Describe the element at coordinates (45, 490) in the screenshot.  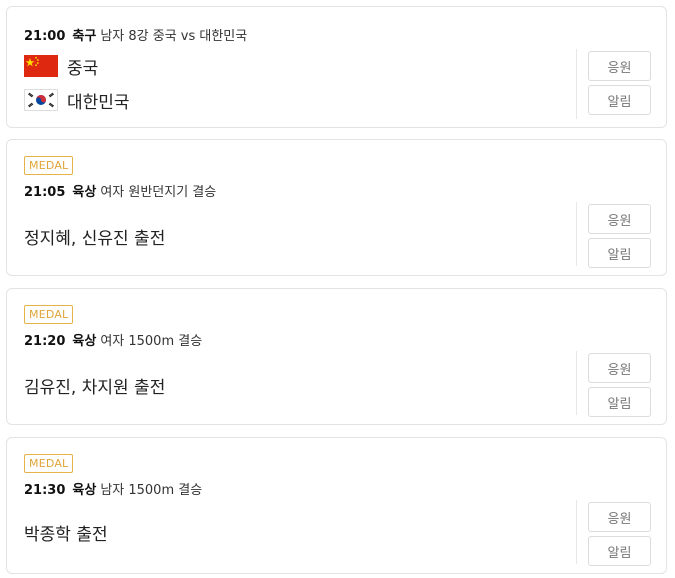
I see `match-time: 21:30` at that location.